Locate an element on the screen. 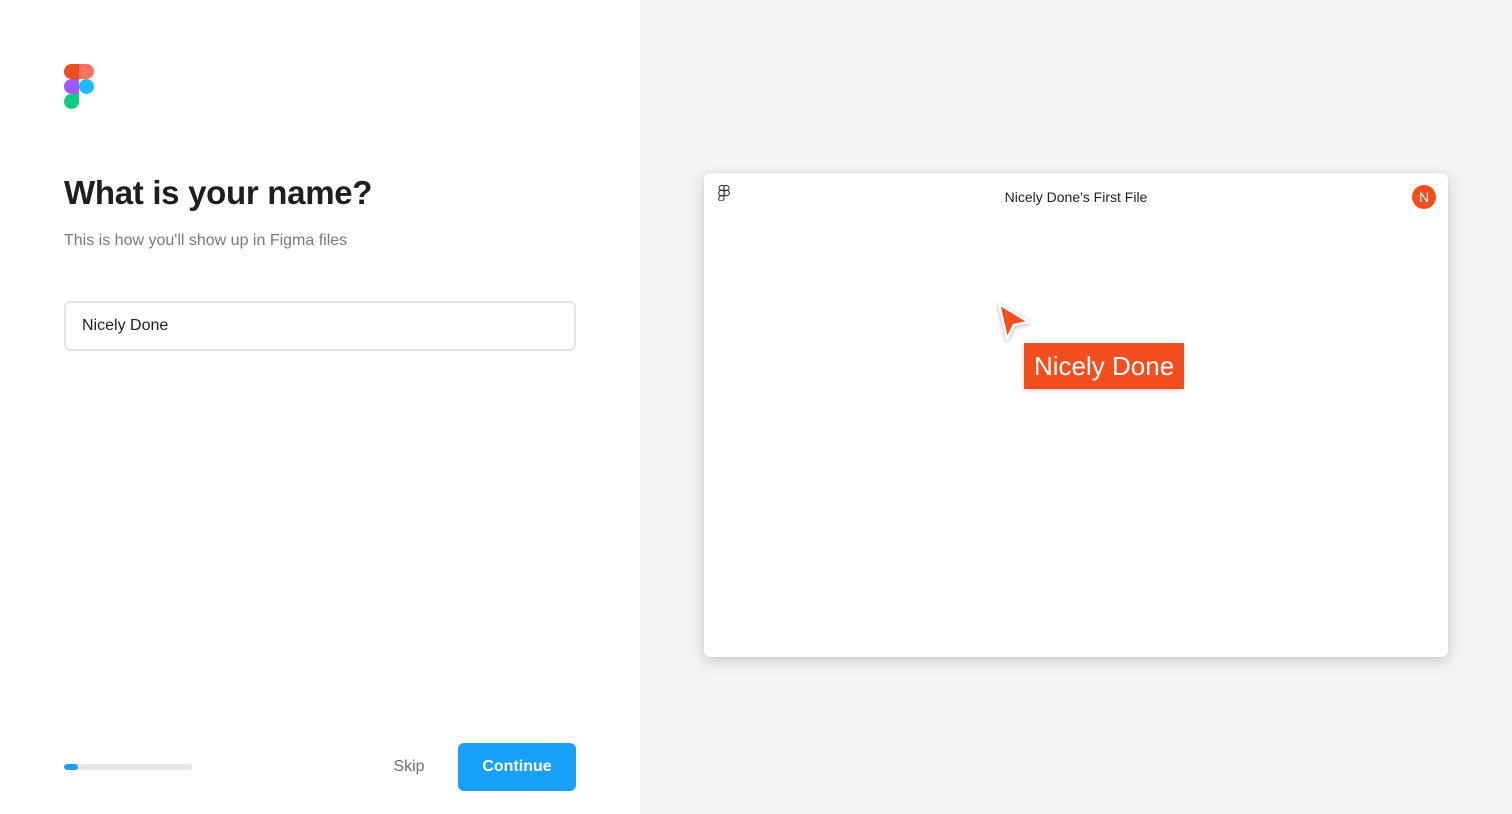 The height and width of the screenshot is (814, 1512). figma-logo-icon is located at coordinates (79, 86).